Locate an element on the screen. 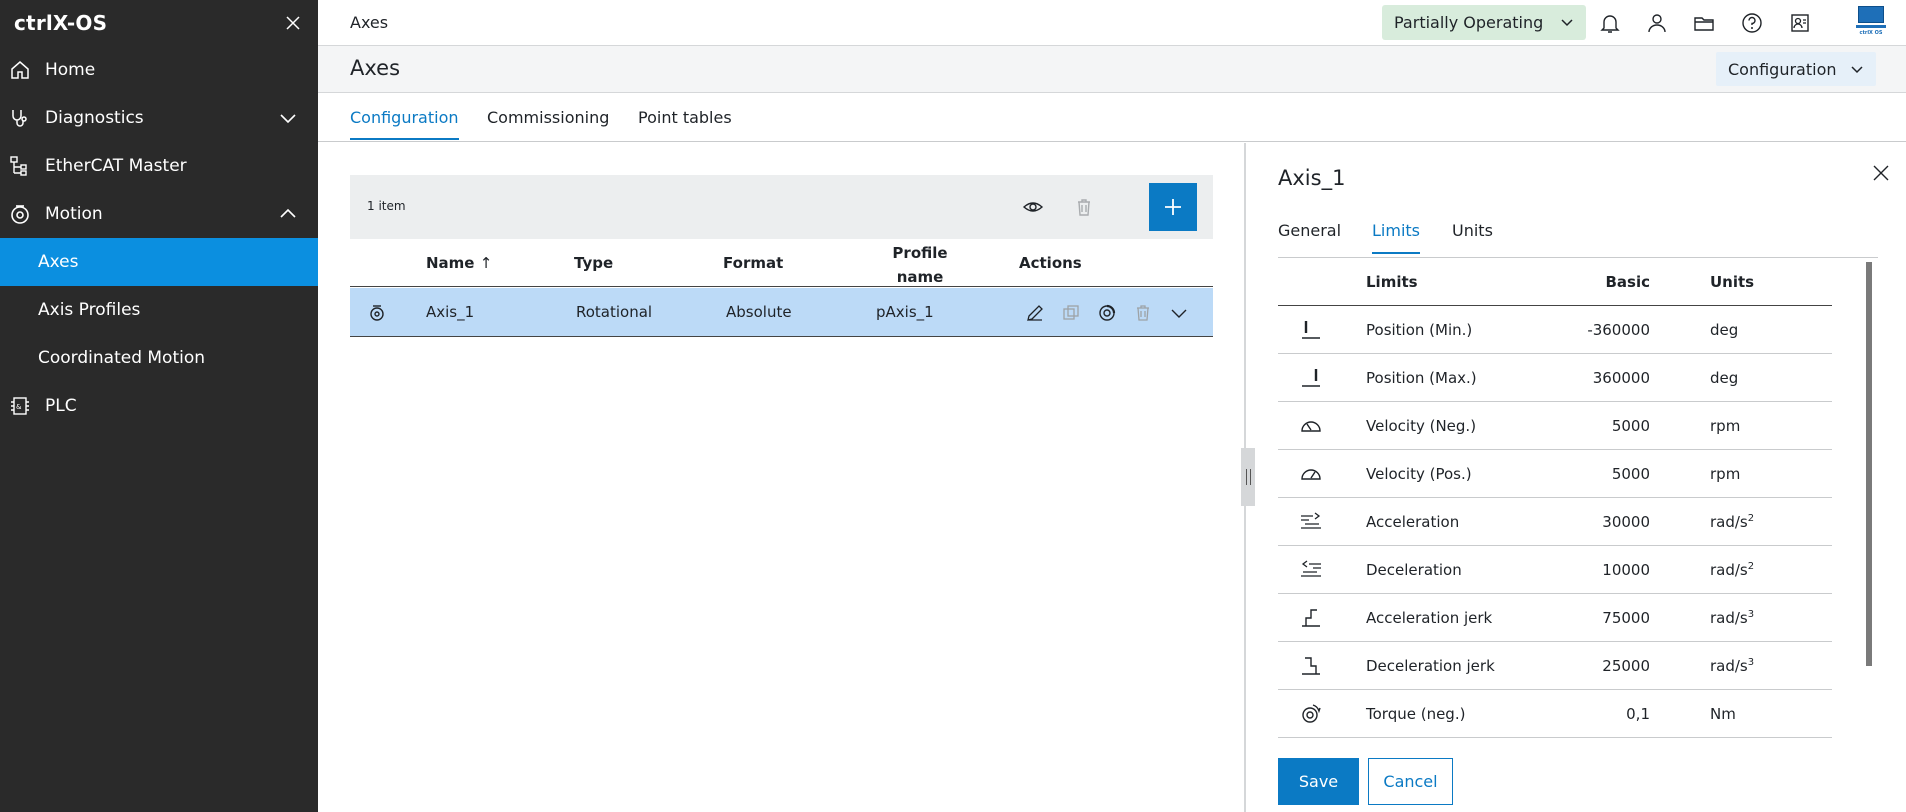 Image resolution: width=1906 pixels, height=812 pixels. limit-row: Acceleration 30000 rad/s2 is located at coordinates (1555, 522).